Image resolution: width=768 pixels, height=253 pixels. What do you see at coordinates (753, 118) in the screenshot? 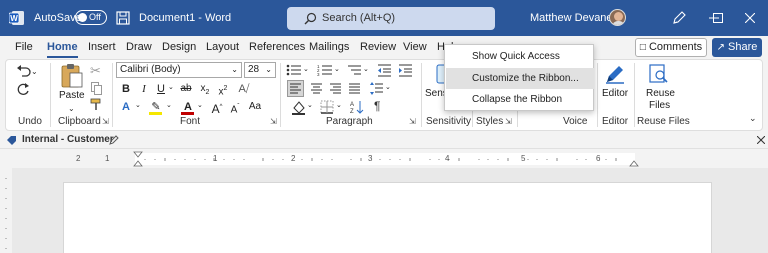
I see `ribbon-collapse-chevron-icon: ⌄` at bounding box center [753, 118].